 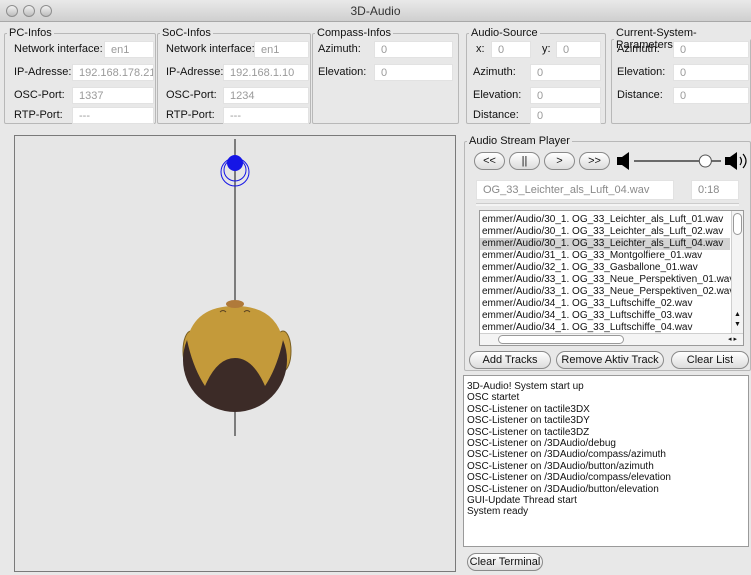 What do you see at coordinates (594, 161) in the screenshot?
I see `forward-button: >>` at bounding box center [594, 161].